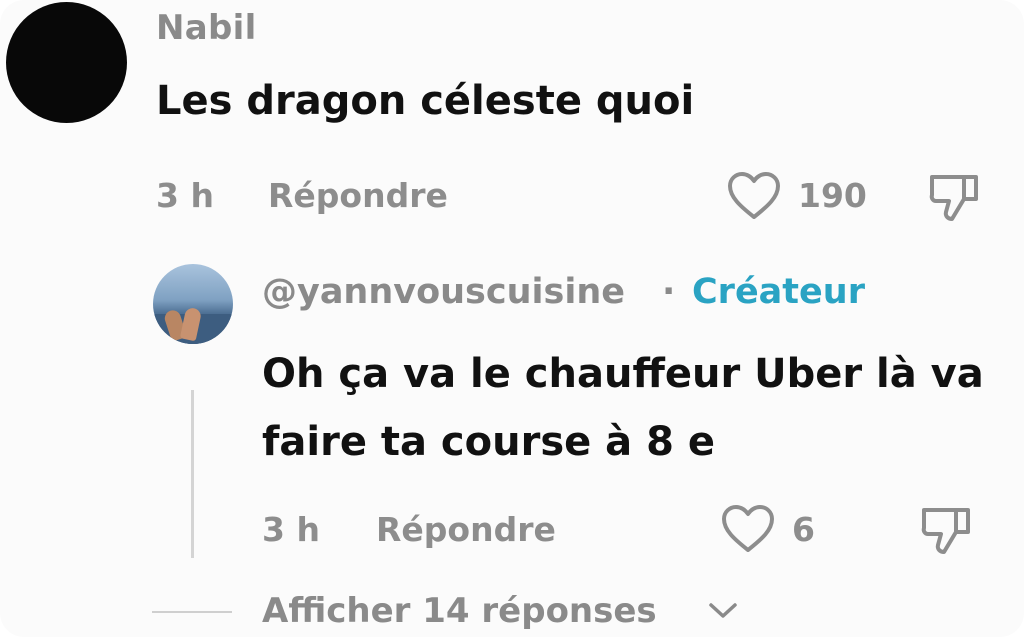 Image resolution: width=1024 pixels, height=637 pixels. Describe the element at coordinates (206, 28) in the screenshot. I see `comment-username: Nabil` at that location.